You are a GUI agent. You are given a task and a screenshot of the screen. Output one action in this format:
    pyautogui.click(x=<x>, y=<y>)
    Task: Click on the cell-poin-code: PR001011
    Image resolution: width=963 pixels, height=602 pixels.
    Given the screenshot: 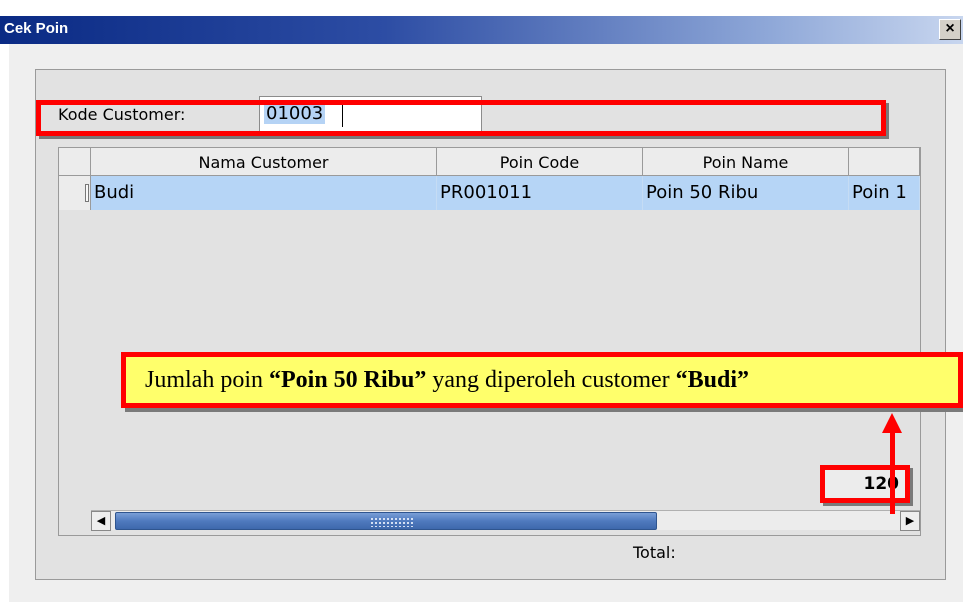 What is the action you would take?
    pyautogui.click(x=540, y=193)
    